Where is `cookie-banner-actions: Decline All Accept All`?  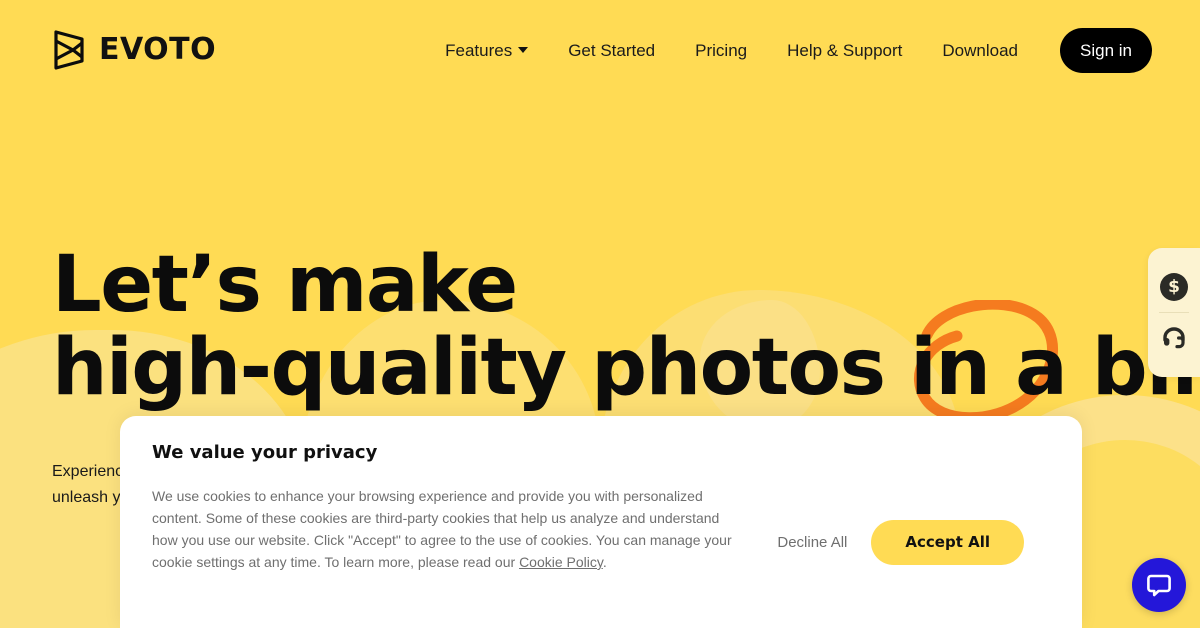 cookie-banner-actions: Decline All Accept All is located at coordinates (912, 542).